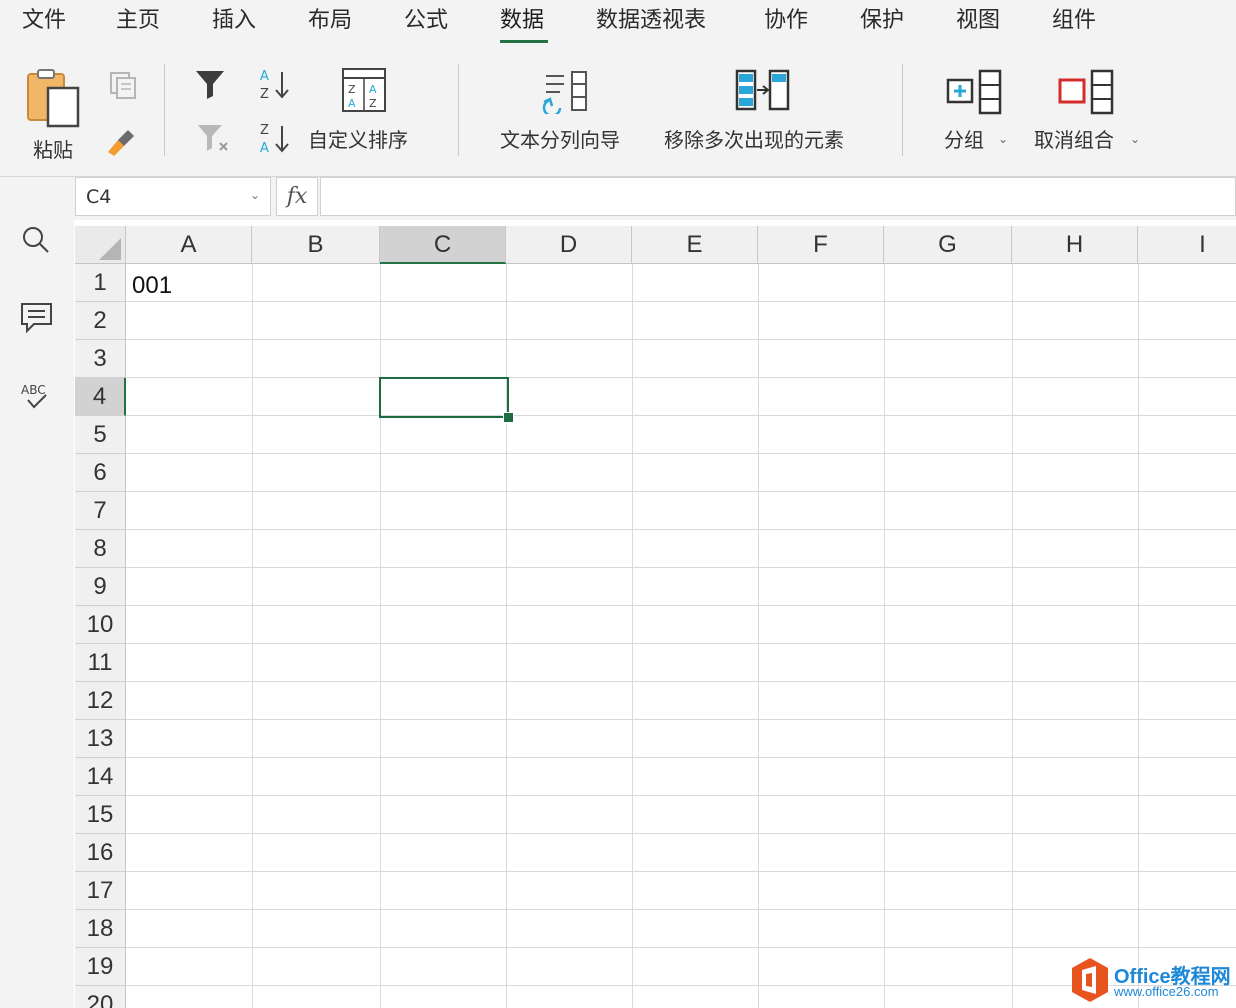 The width and height of the screenshot is (1236, 1008). What do you see at coordinates (100, 245) in the screenshot?
I see `select-all-corner` at bounding box center [100, 245].